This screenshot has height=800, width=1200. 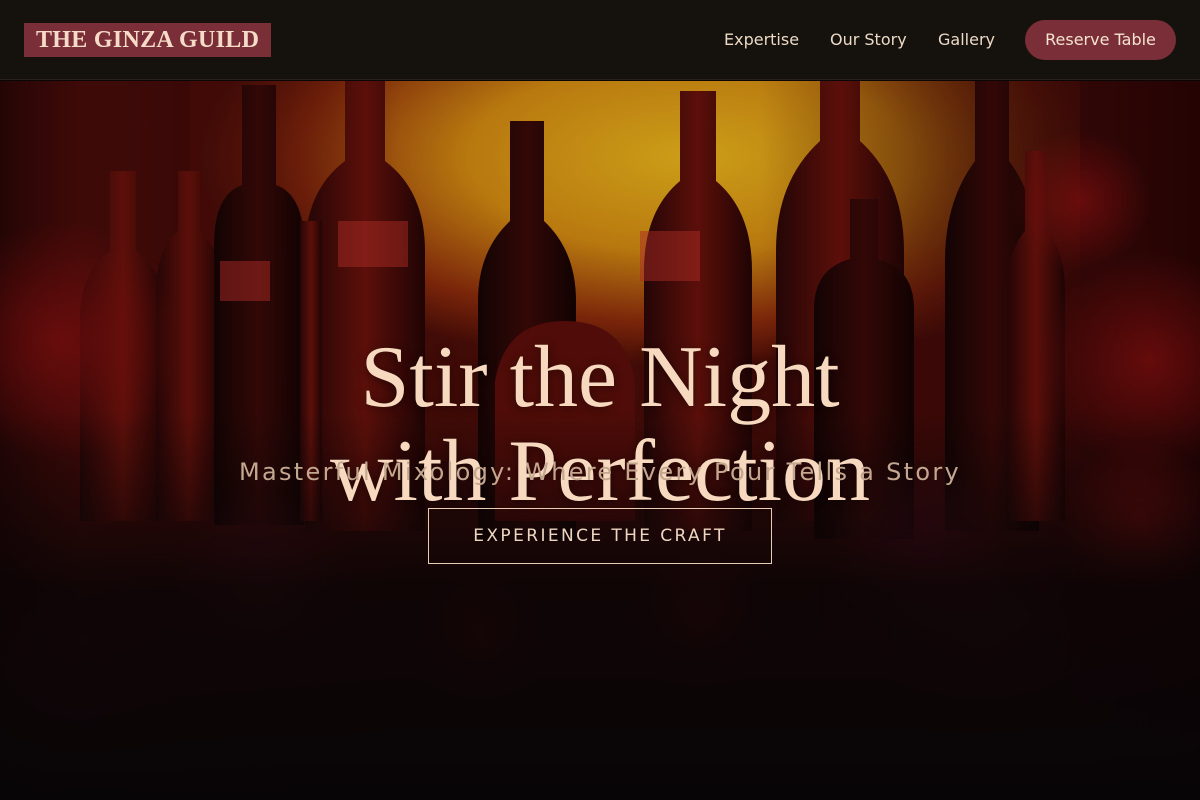 I want to click on nav-link-expertise: Expertise, so click(x=761, y=40).